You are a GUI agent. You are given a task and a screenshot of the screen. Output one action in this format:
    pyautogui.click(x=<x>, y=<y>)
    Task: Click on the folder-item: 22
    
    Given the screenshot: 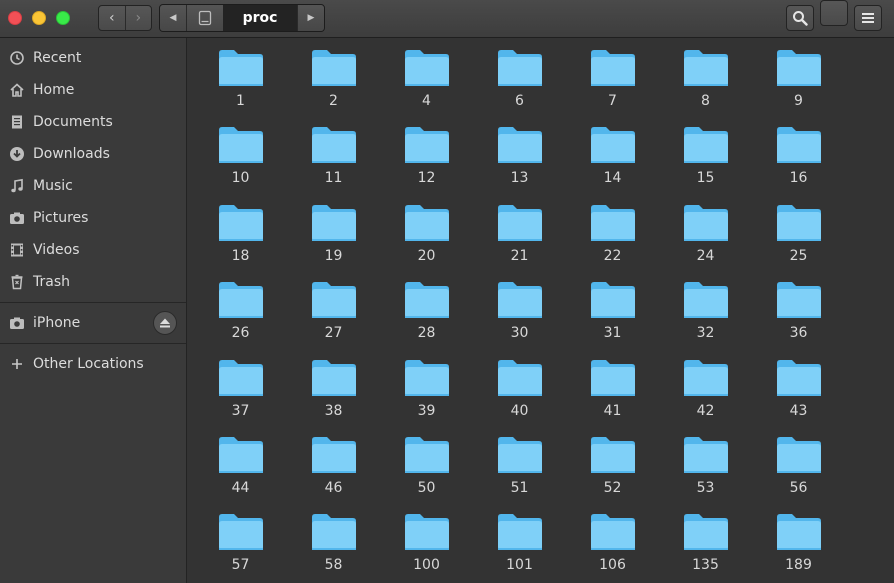 What is the action you would take?
    pyautogui.click(x=612, y=242)
    